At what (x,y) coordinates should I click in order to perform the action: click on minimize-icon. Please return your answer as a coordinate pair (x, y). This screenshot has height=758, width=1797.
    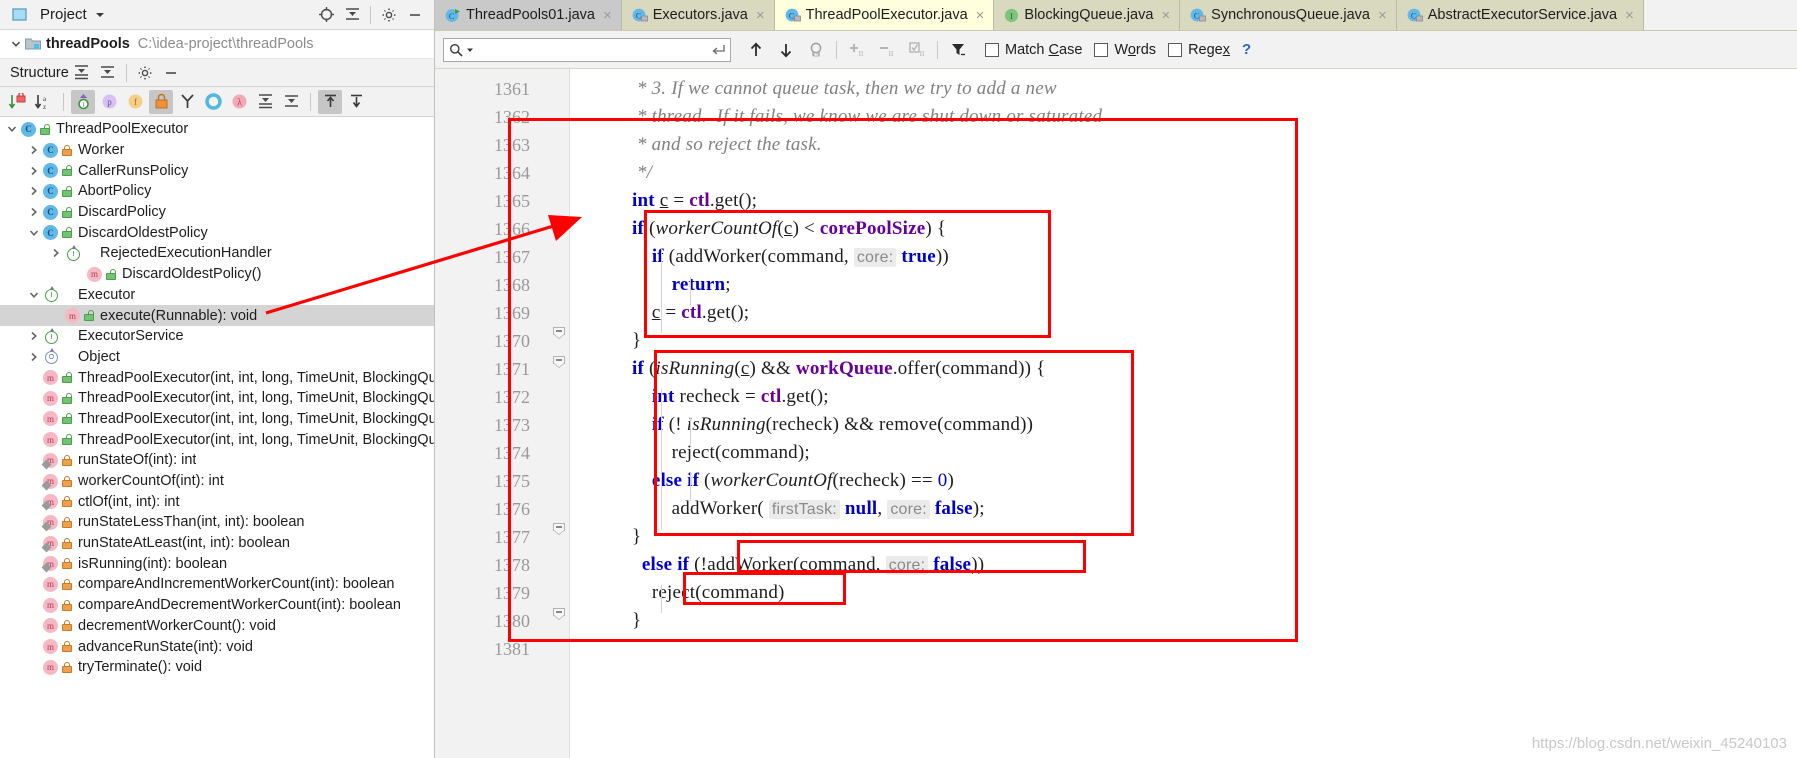
    Looking at the image, I should click on (415, 15).